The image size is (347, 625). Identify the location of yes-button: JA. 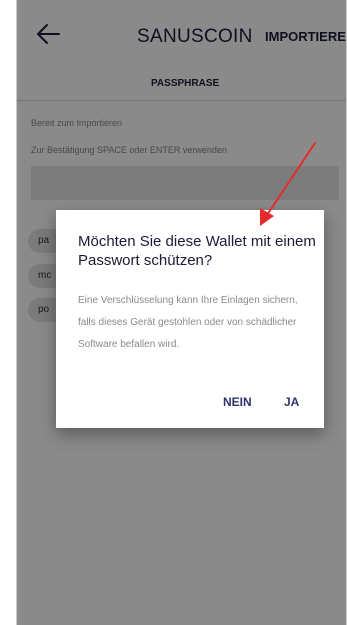
(291, 402).